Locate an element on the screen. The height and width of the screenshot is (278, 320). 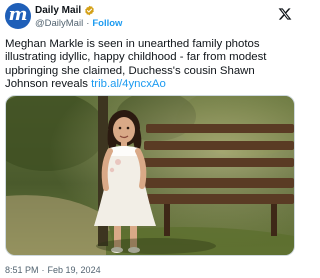
post-date: Feb 19, 2024 is located at coordinates (74, 270).